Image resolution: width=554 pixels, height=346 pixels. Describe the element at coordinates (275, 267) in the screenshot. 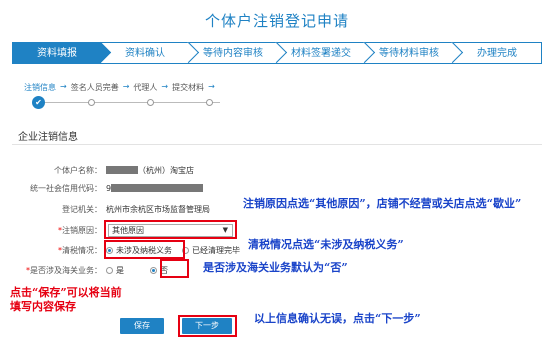

I see `annotation-customs: 是否涉及海关业务默认为“否”` at that location.